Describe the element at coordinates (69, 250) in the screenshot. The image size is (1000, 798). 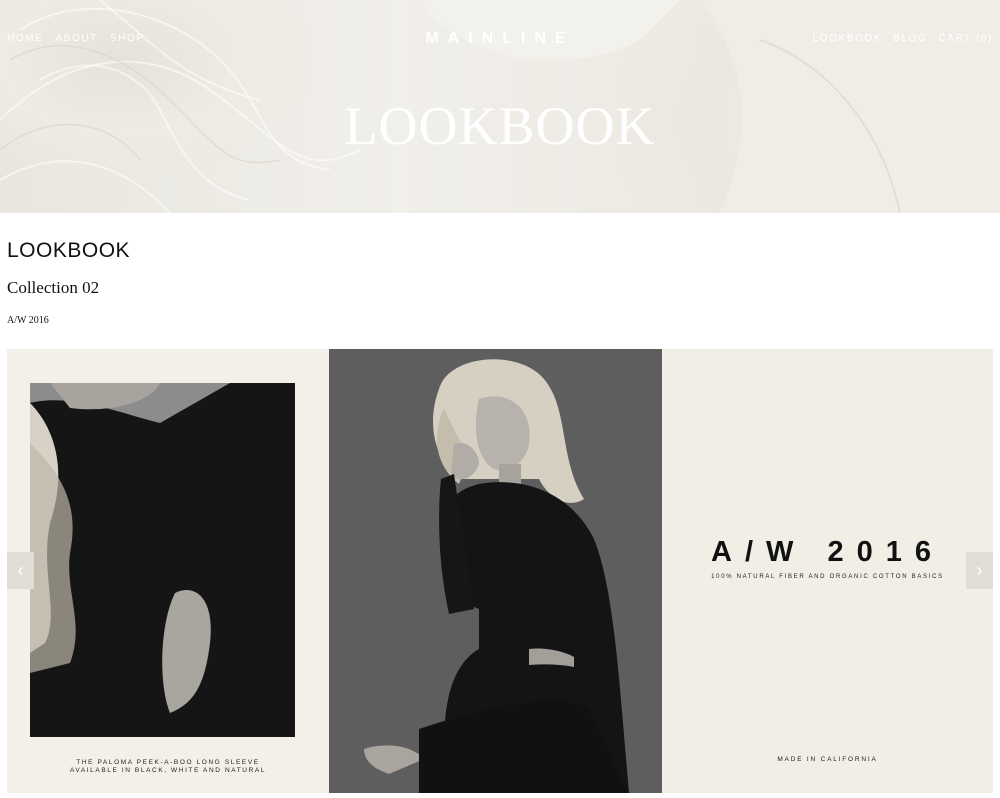
I see `page-title: LOOKBOOK` at that location.